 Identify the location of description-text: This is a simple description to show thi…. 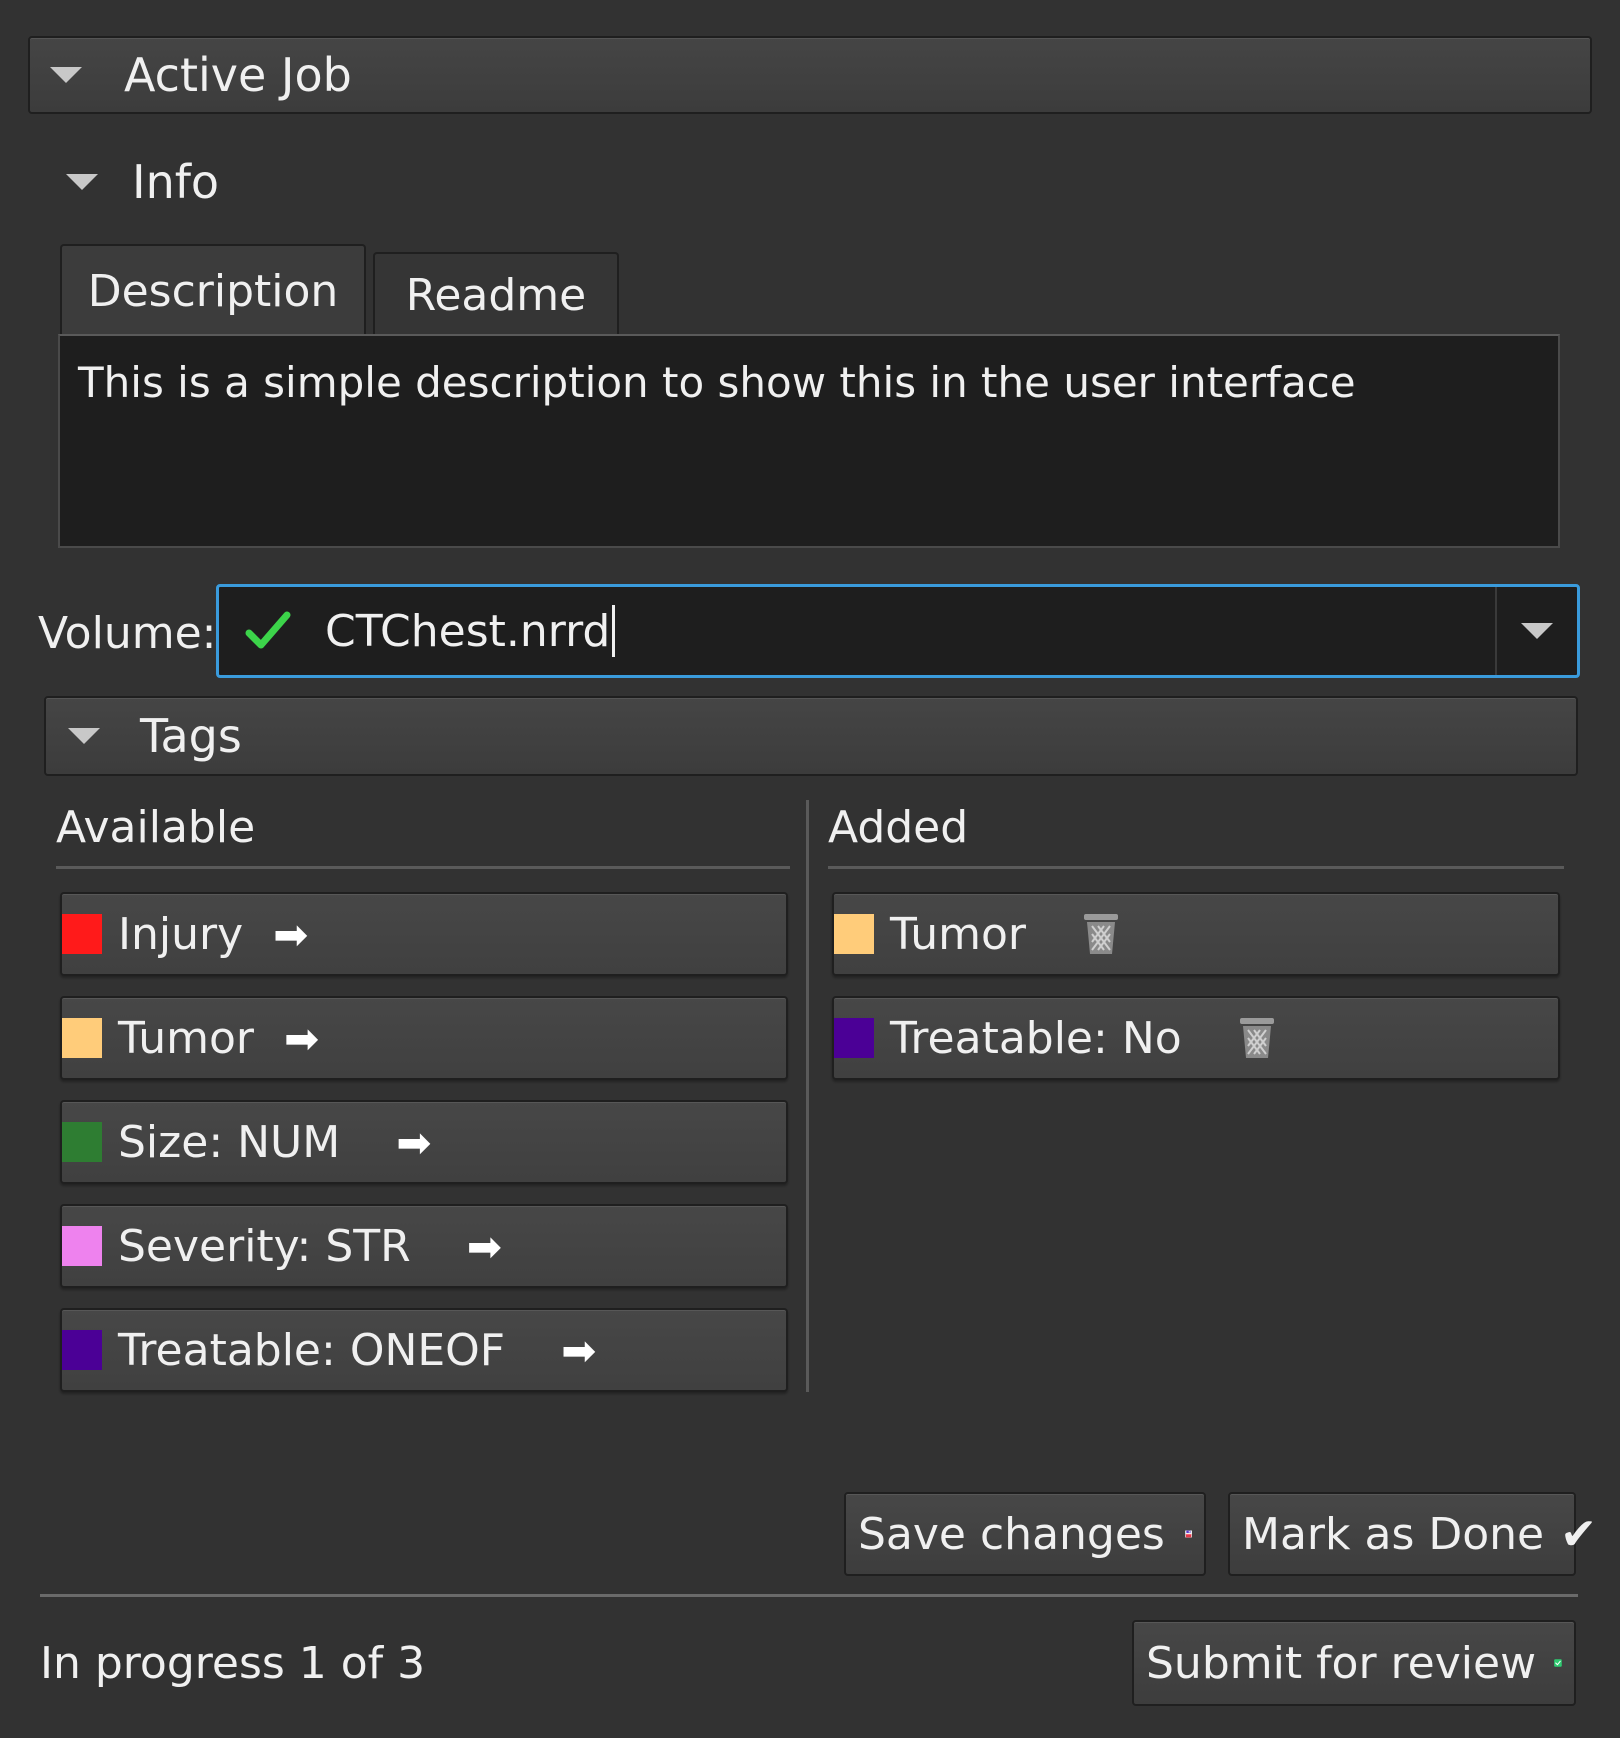
(717, 382).